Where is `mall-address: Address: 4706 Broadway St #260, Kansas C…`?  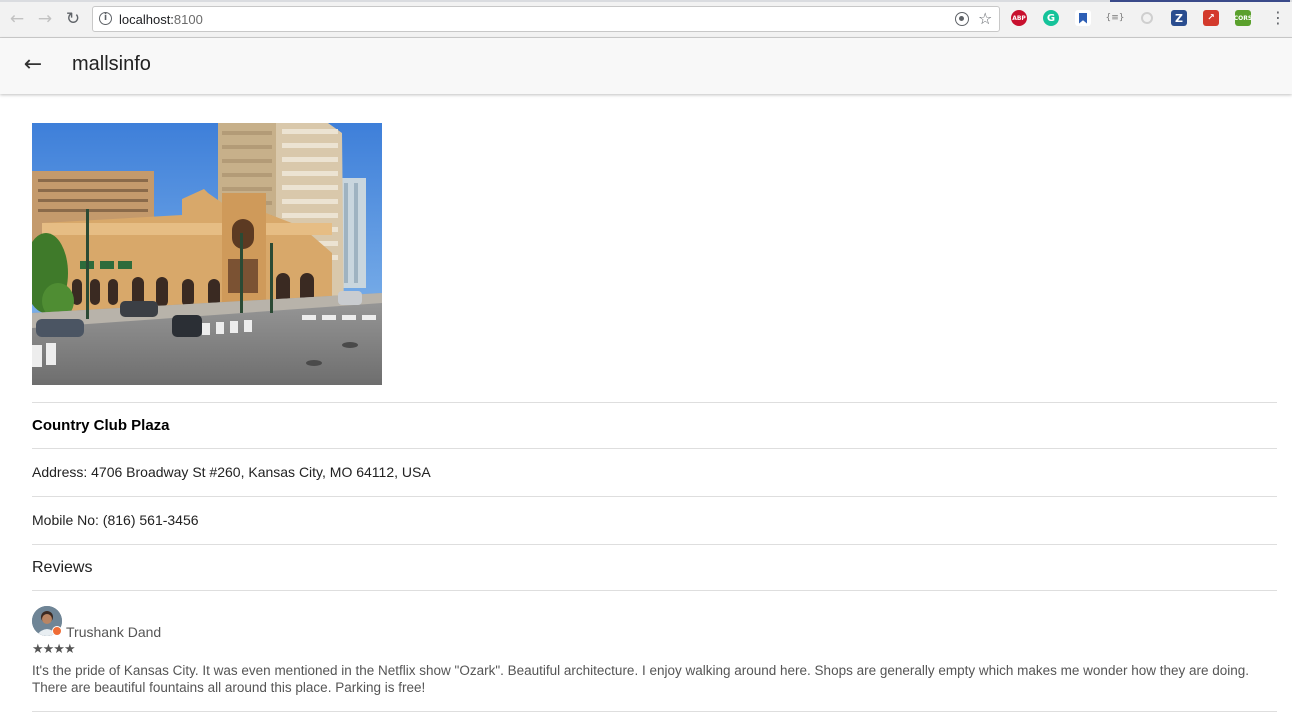
mall-address: Address: 4706 Broadway St #260, Kansas C… is located at coordinates (231, 472).